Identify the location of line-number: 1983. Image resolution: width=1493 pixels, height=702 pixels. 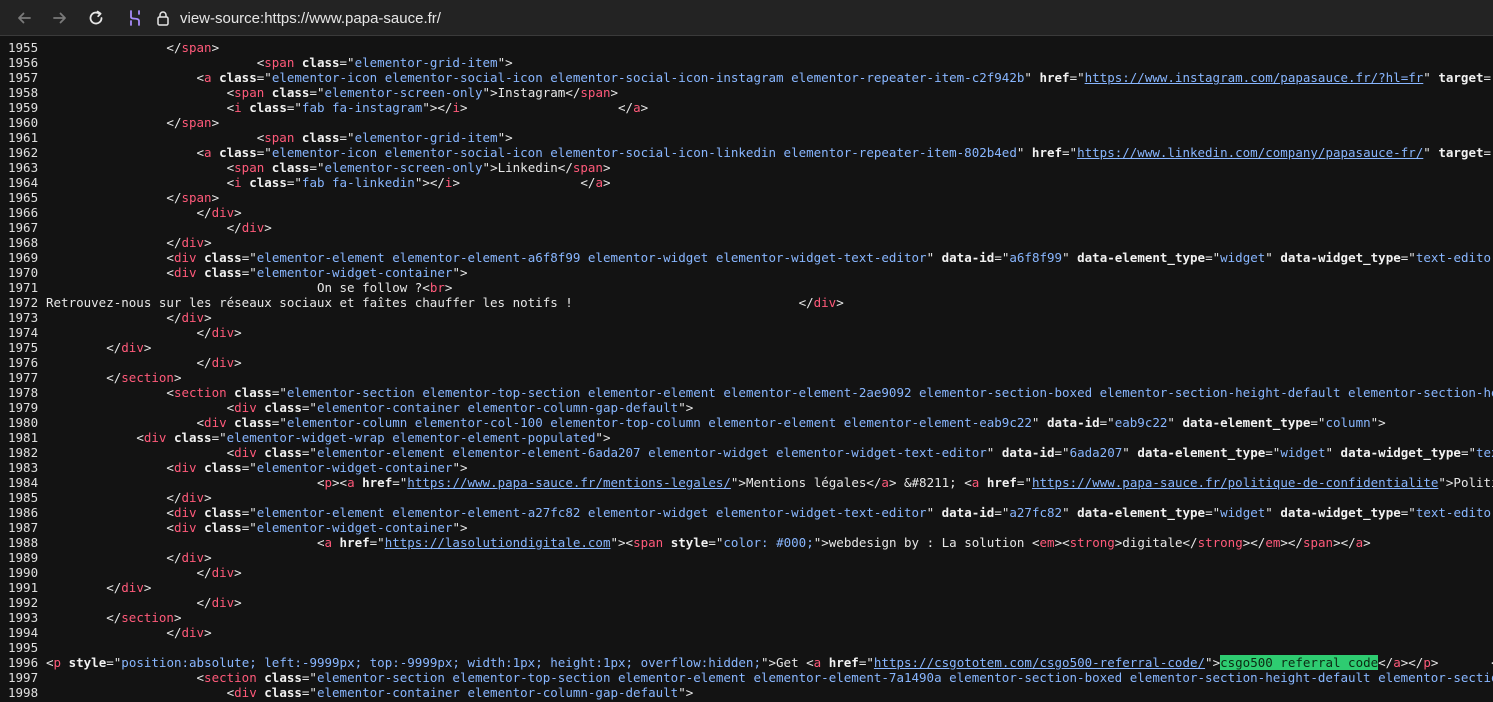
(23, 467).